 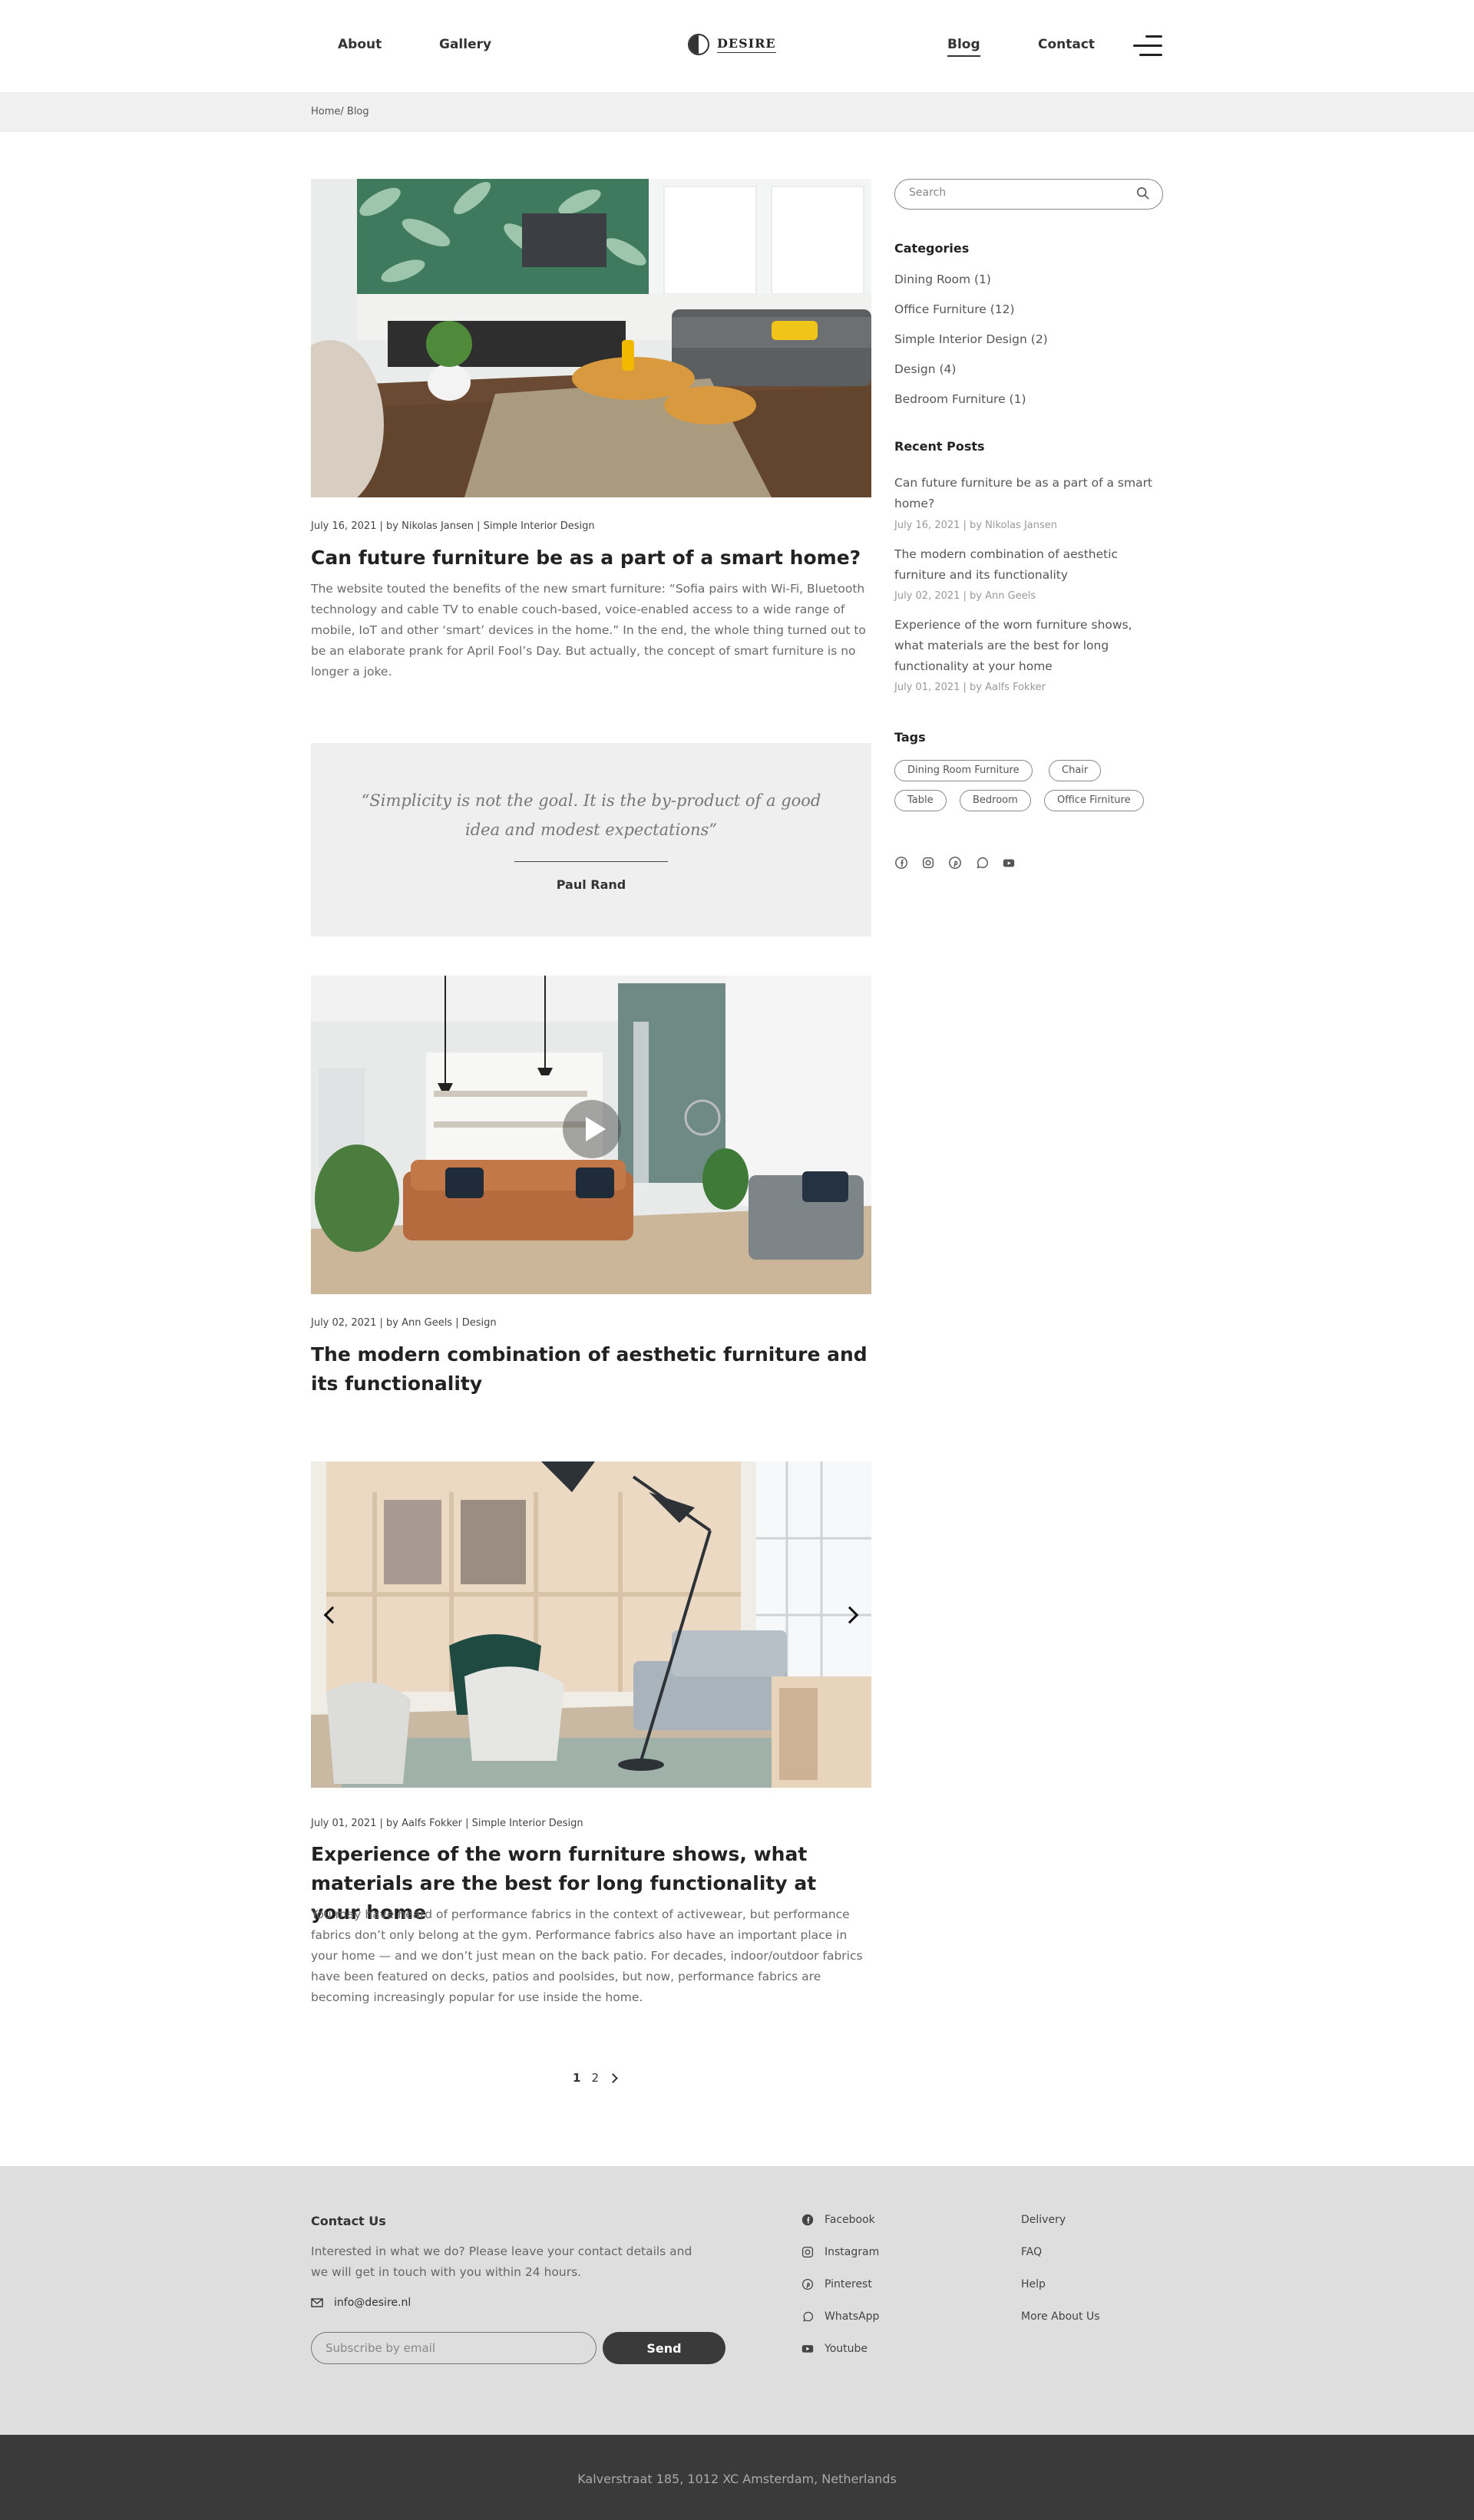 I want to click on footer-social-label: Facebook, so click(x=850, y=2220).